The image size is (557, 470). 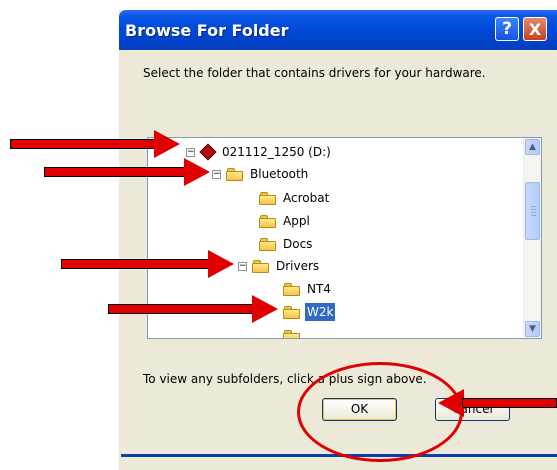 I want to click on scroll-up-button: ▲, so click(x=532, y=147).